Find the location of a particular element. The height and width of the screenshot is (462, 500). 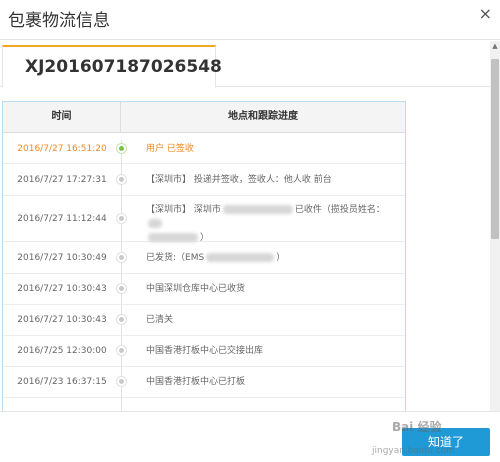

scroll-up-arrow-icon: ▲ is located at coordinates (495, 46).